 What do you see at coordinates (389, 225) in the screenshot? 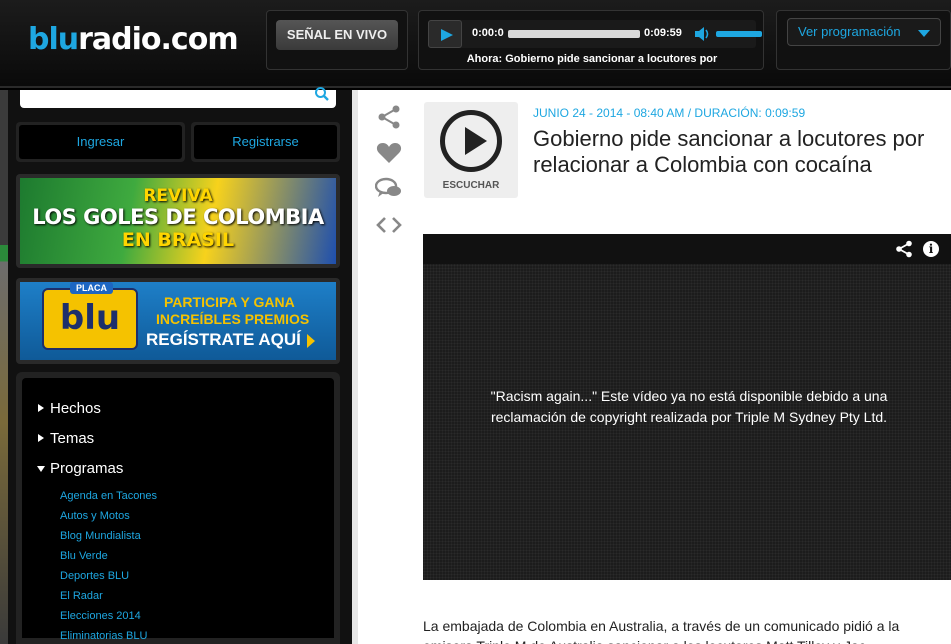
I see `embed-code-icon` at bounding box center [389, 225].